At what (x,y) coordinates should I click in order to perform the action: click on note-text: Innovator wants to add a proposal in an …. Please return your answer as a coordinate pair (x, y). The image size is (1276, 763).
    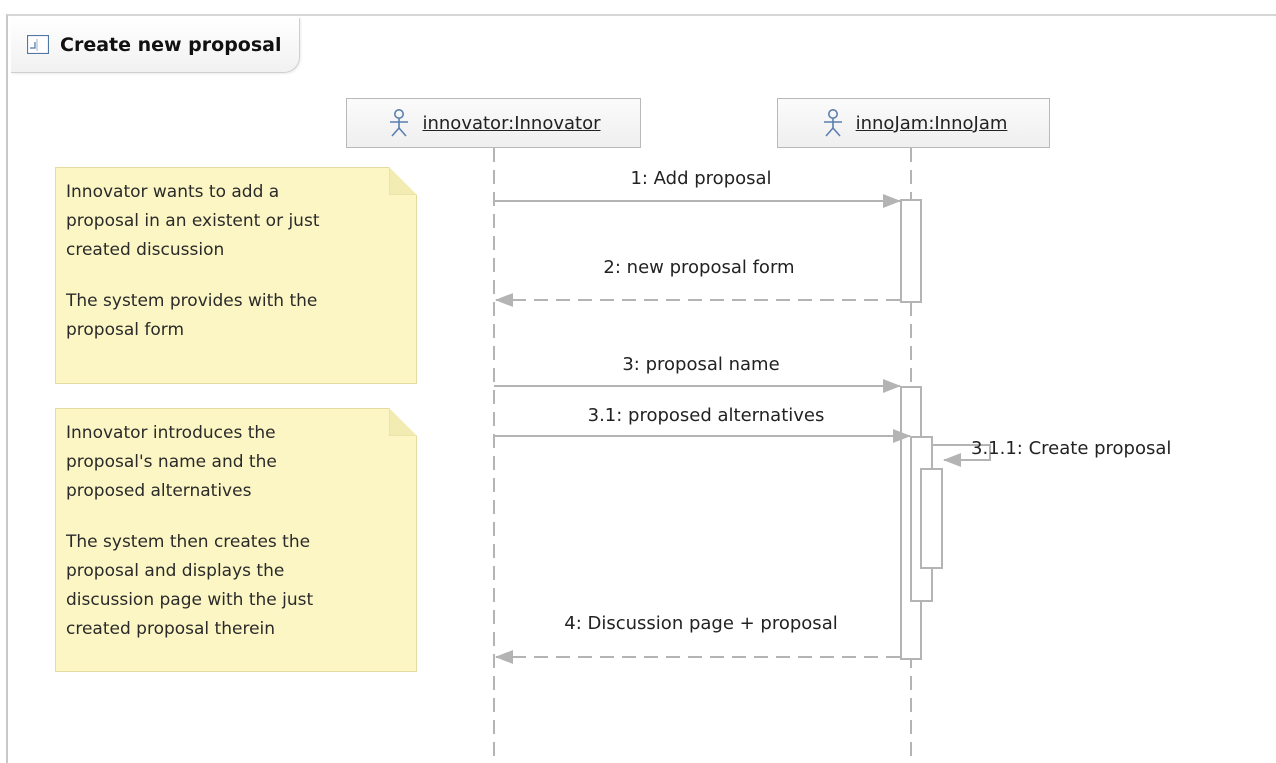
    Looking at the image, I should click on (193, 221).